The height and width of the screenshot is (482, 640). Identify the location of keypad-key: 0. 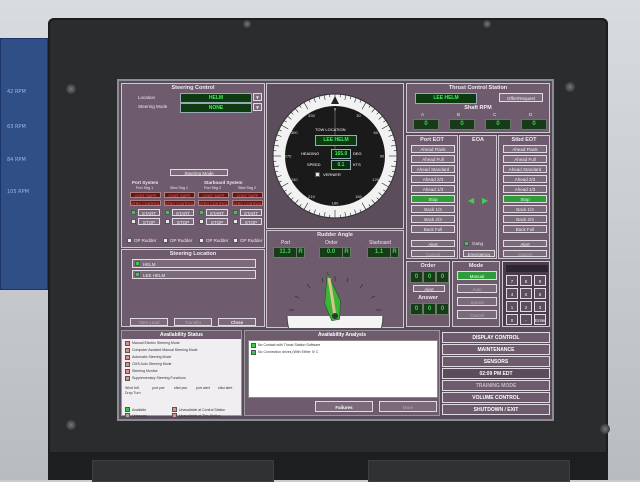
(512, 319).